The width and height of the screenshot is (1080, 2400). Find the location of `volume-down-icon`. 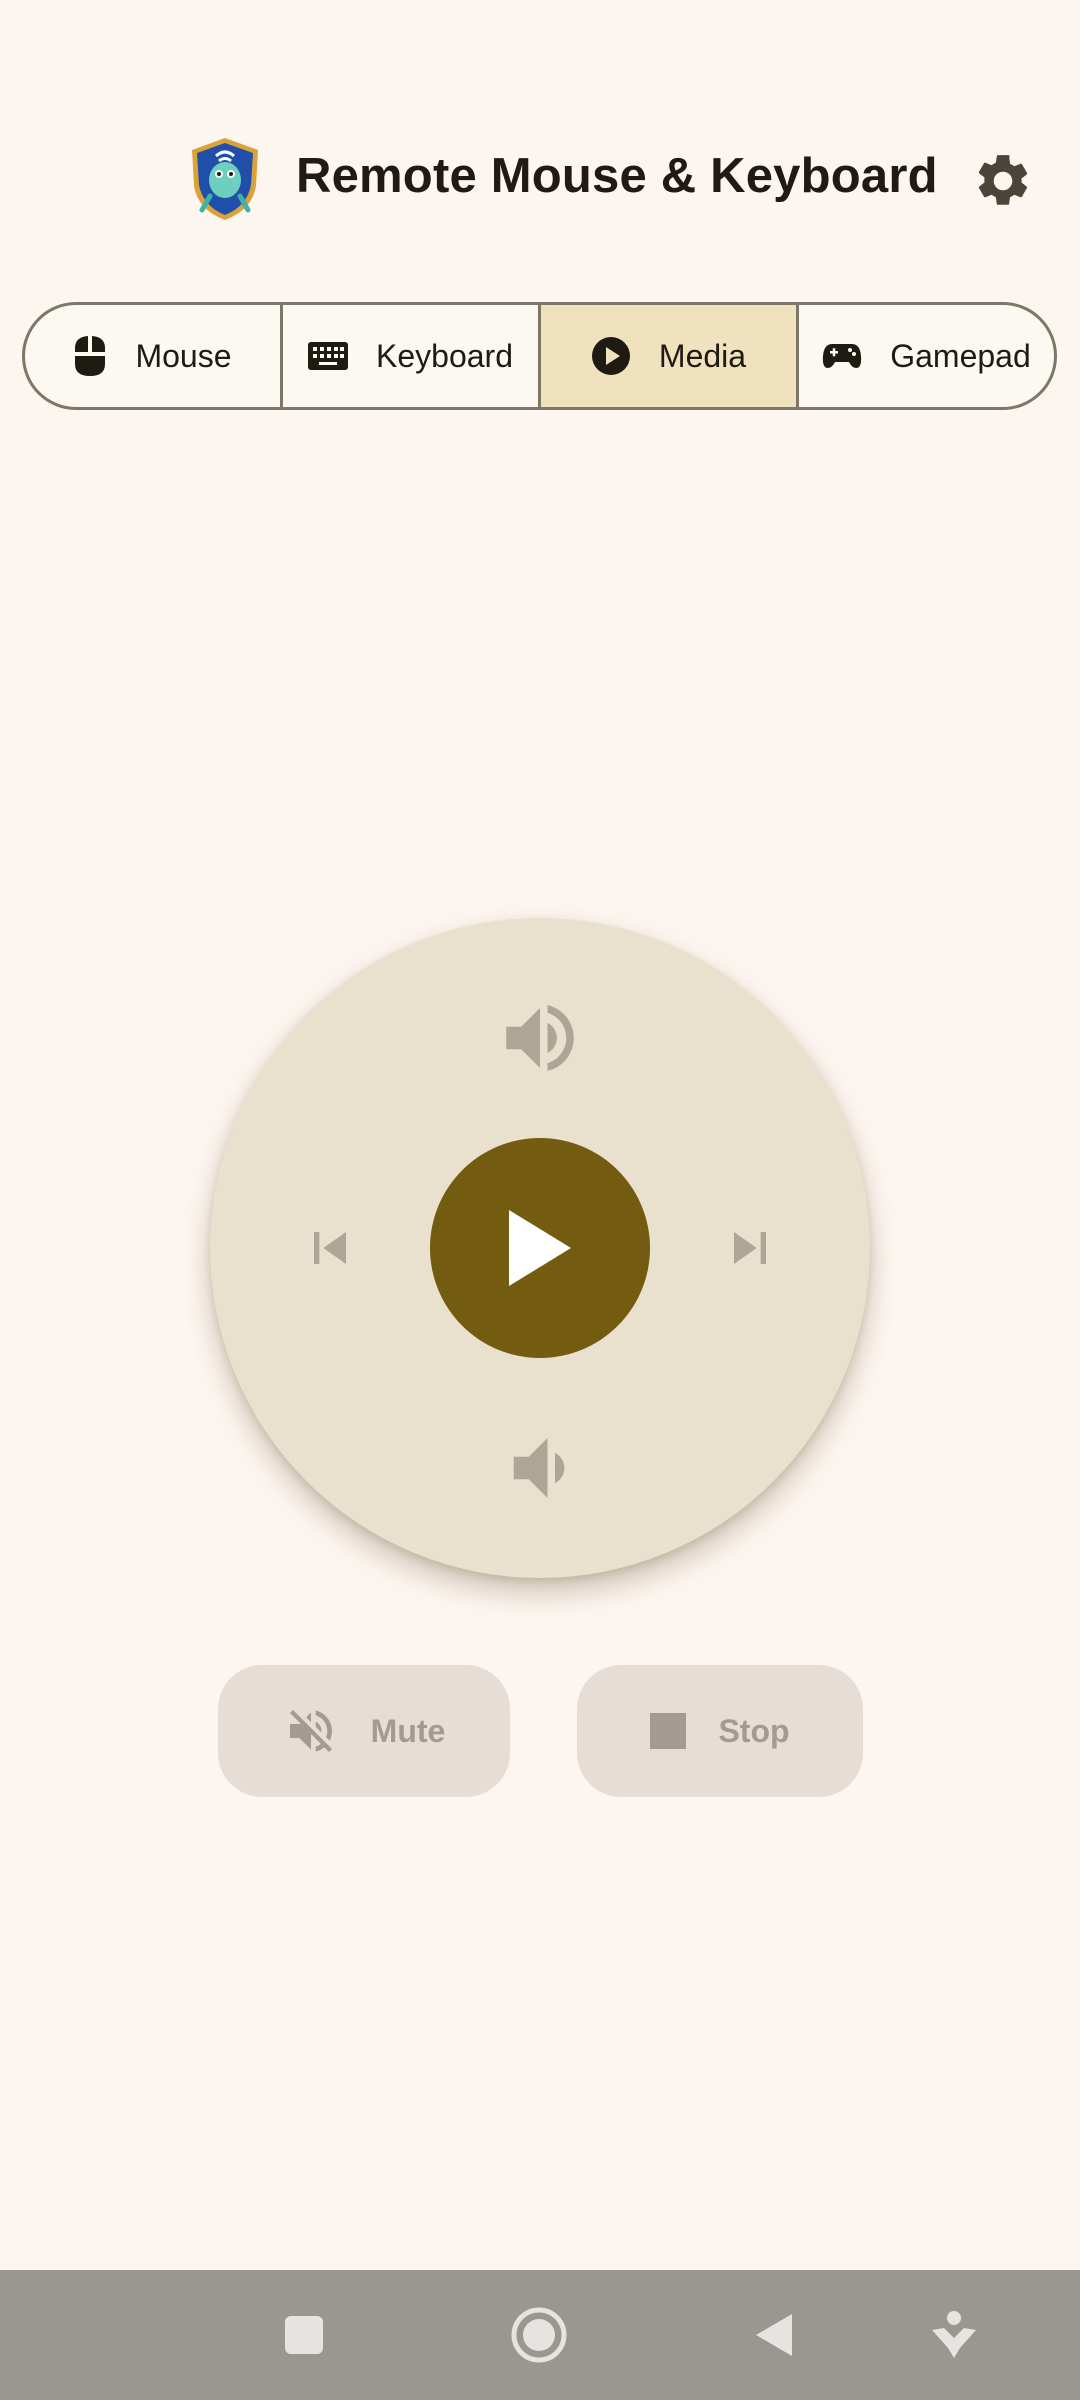

volume-down-icon is located at coordinates (539, 1468).